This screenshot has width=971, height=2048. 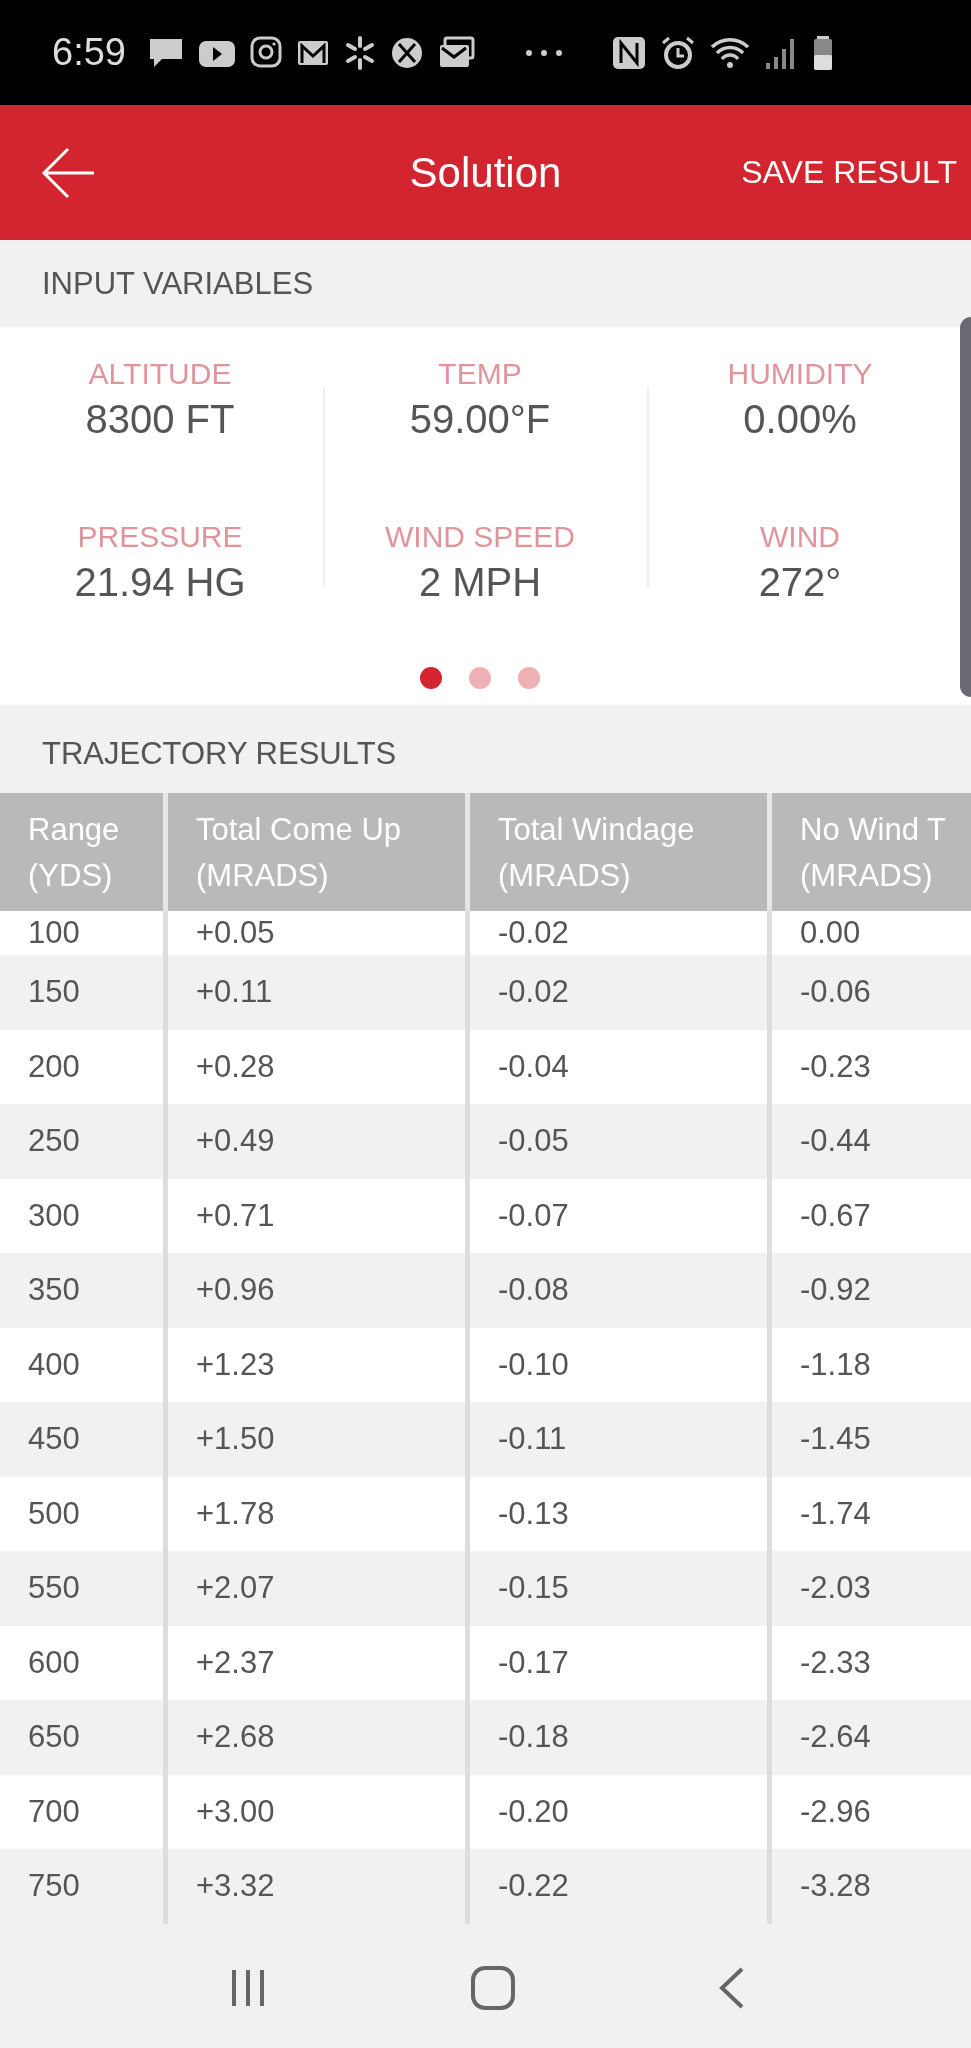 I want to click on table-cell: +3.32, so click(x=316, y=1886).